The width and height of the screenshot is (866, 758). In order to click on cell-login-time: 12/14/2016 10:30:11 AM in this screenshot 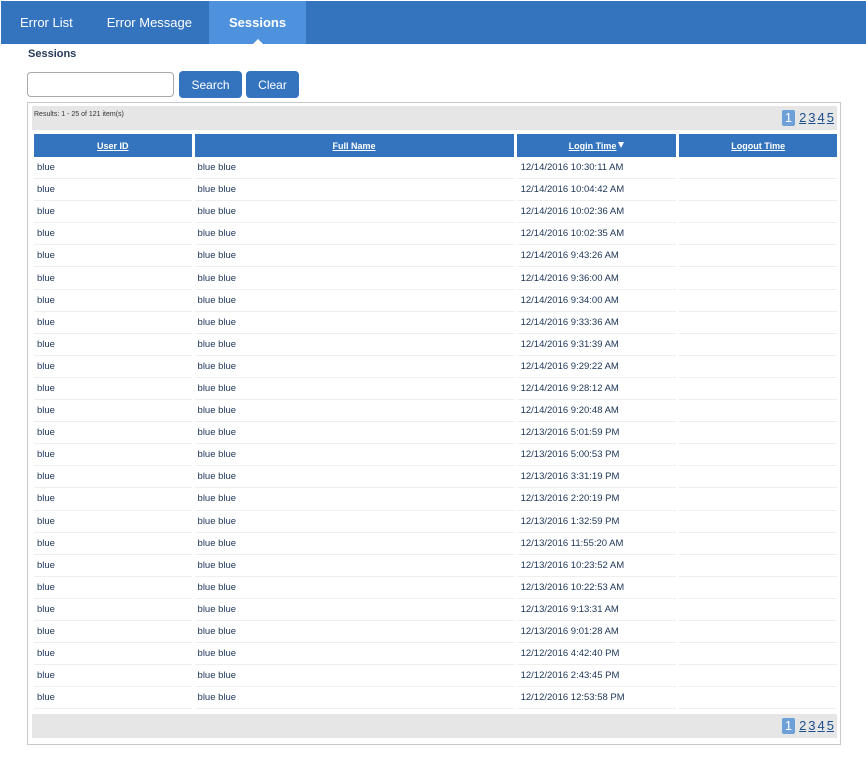, I will do `click(596, 168)`.